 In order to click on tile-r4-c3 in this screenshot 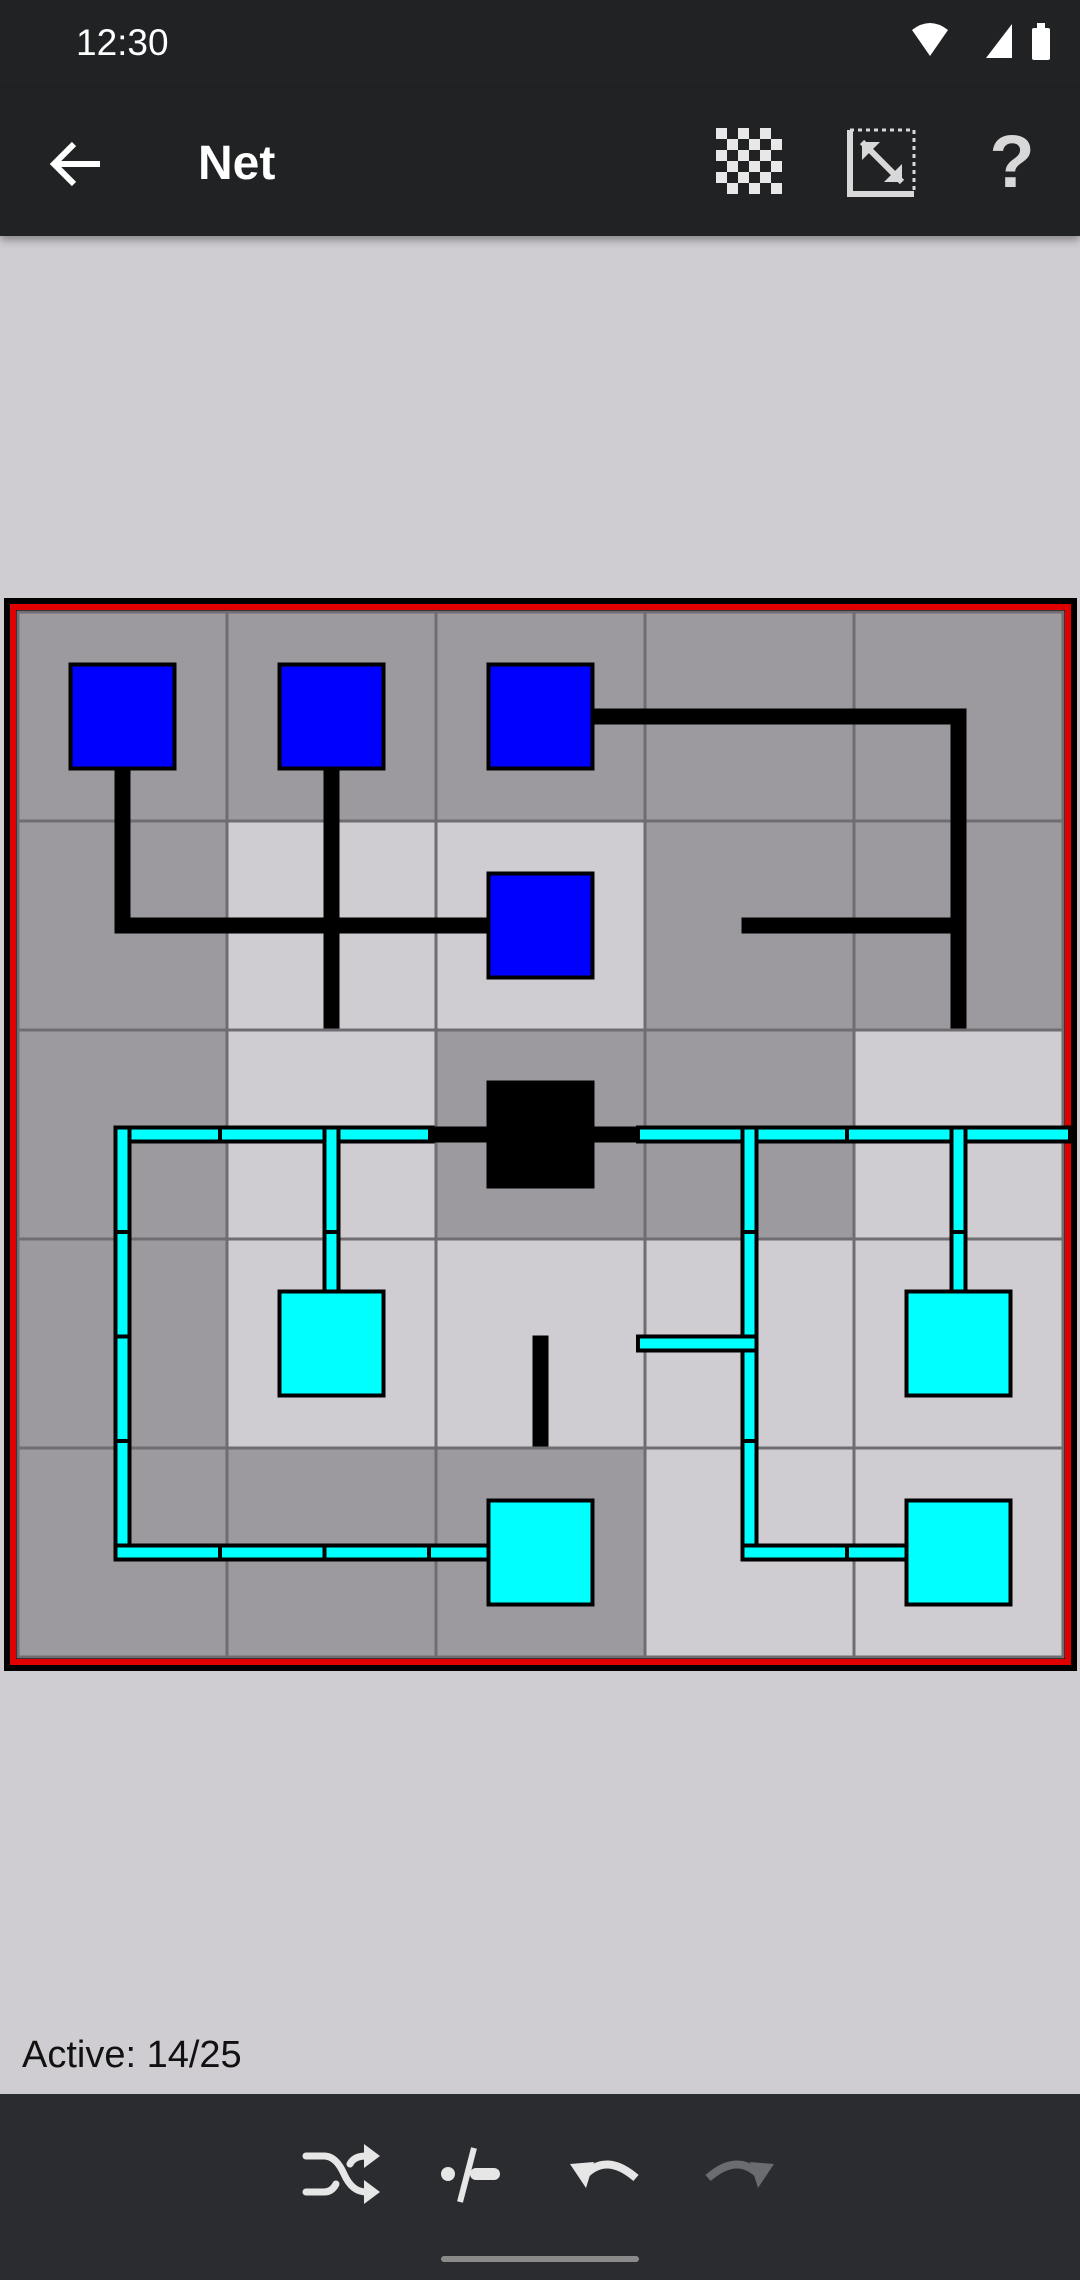, I will do `click(753, 1549)`.